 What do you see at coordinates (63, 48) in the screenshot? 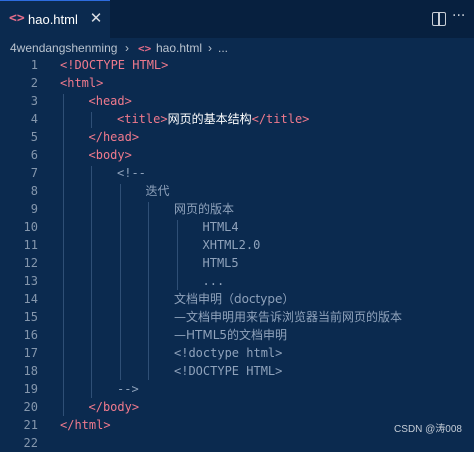
I see `breadcrumb-folder: 4wendangshenming` at bounding box center [63, 48].